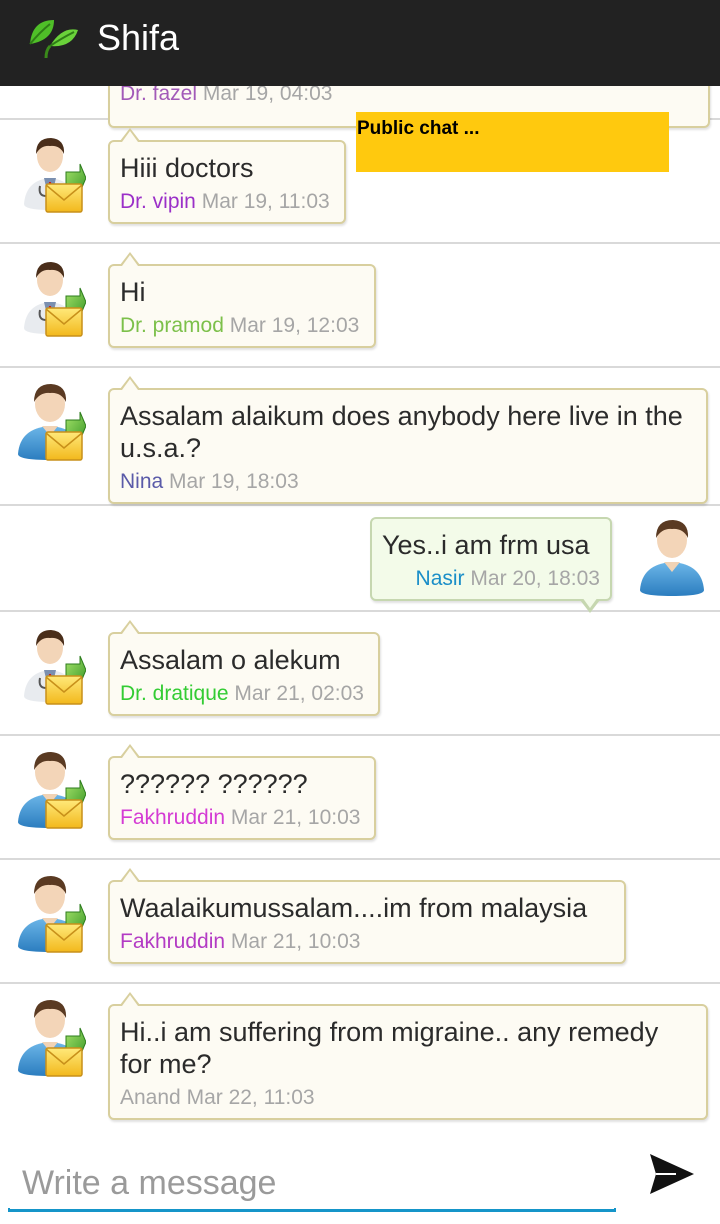  Describe the element at coordinates (318, 1183) in the screenshot. I see `message-input` at that location.